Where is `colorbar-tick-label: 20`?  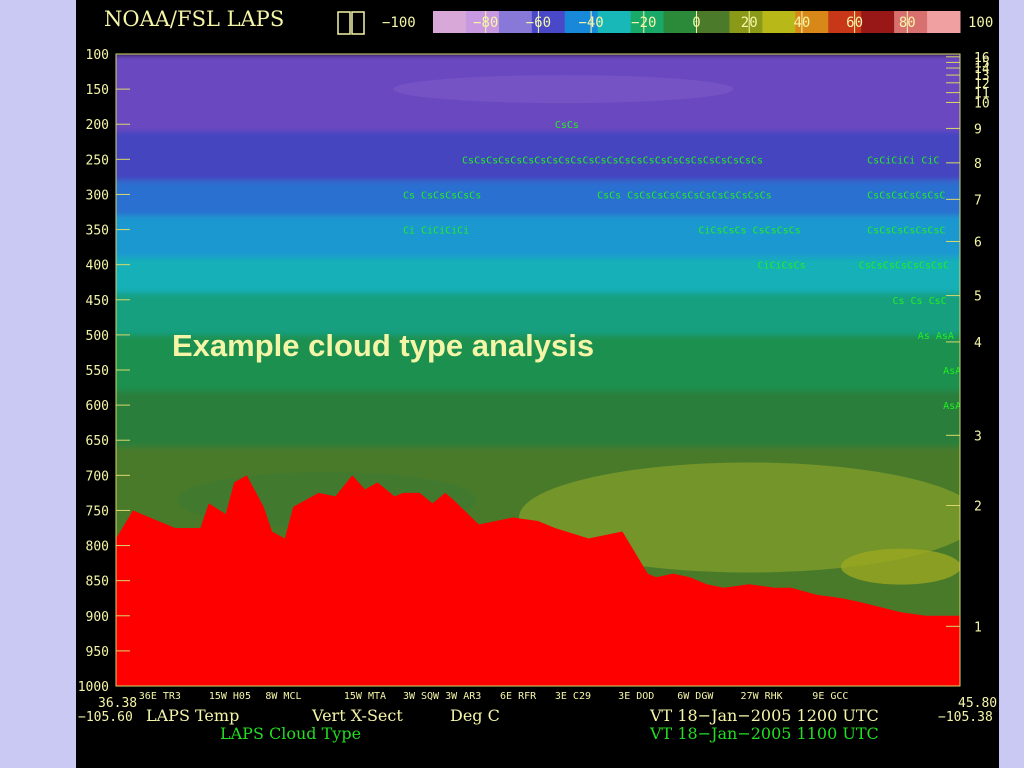
colorbar-tick-label: 20 is located at coordinates (749, 23).